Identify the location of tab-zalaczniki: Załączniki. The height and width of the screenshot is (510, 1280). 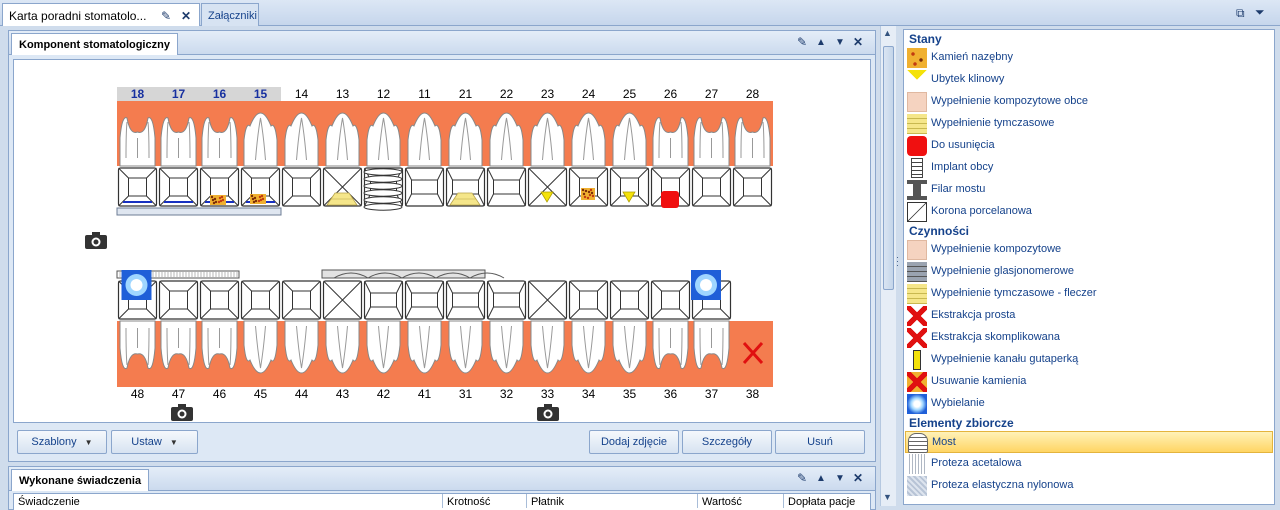
(230, 14).